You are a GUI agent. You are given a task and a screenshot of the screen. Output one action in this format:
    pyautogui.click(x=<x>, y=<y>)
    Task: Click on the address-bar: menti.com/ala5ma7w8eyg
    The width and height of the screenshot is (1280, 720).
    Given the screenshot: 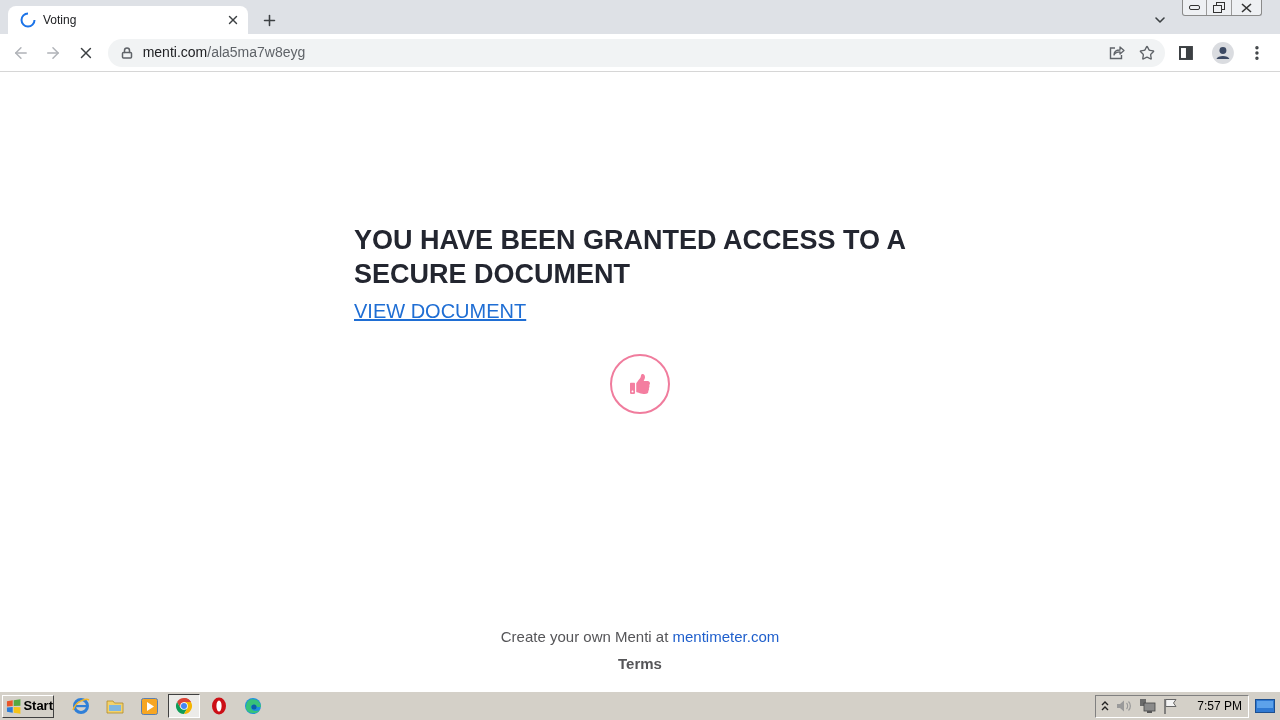 What is the action you would take?
    pyautogui.click(x=636, y=52)
    